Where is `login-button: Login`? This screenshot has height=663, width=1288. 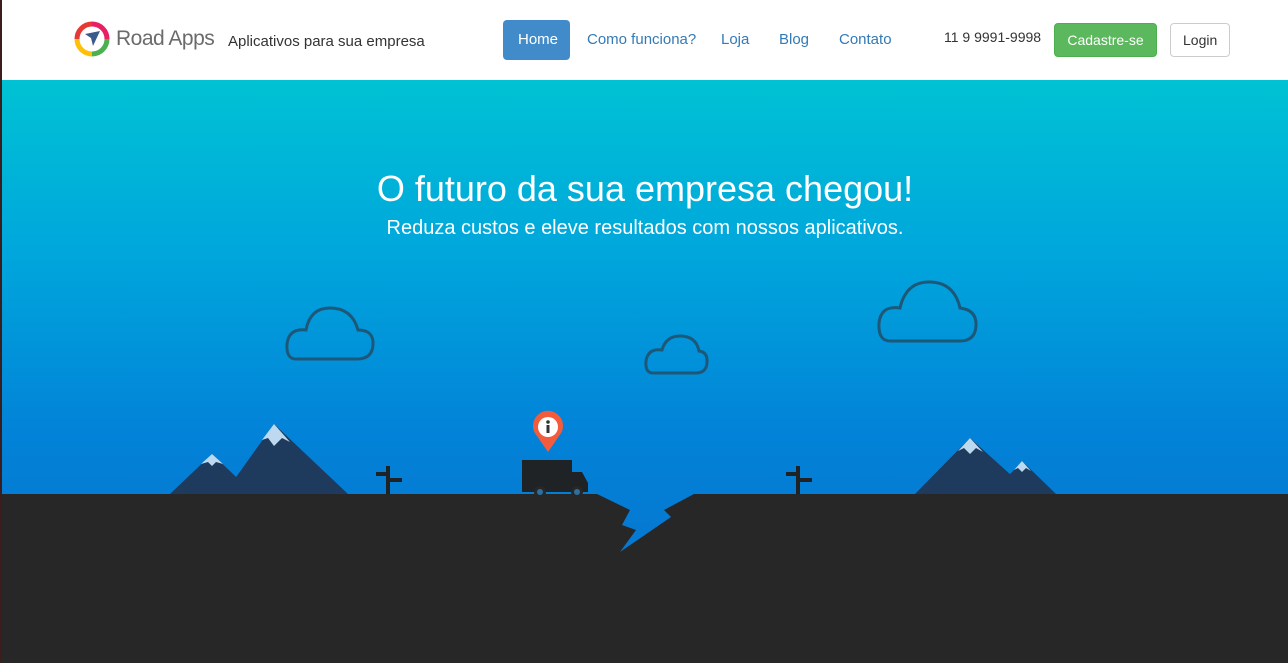 login-button: Login is located at coordinates (1200, 40).